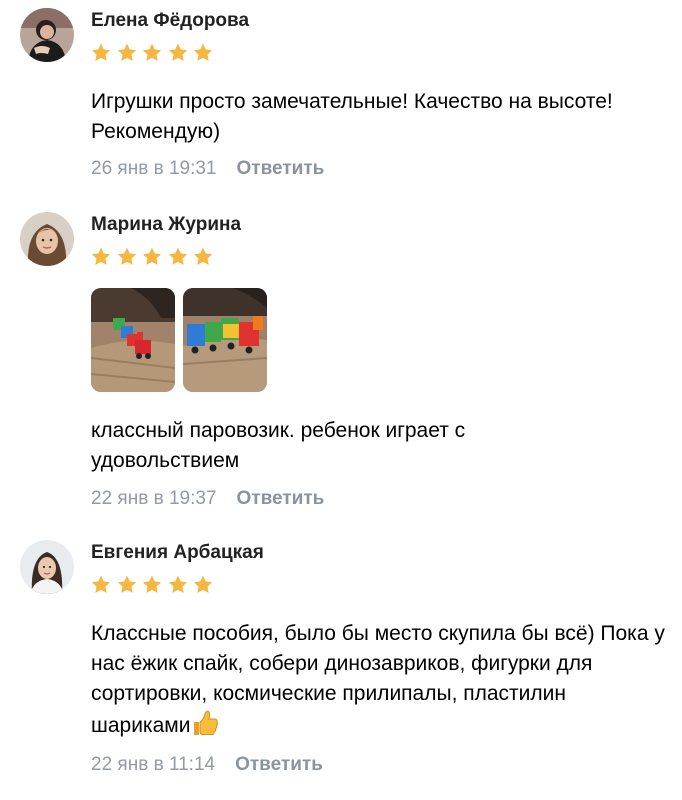 The height and width of the screenshot is (800, 682). I want to click on author-name: Марина Журина, so click(166, 225).